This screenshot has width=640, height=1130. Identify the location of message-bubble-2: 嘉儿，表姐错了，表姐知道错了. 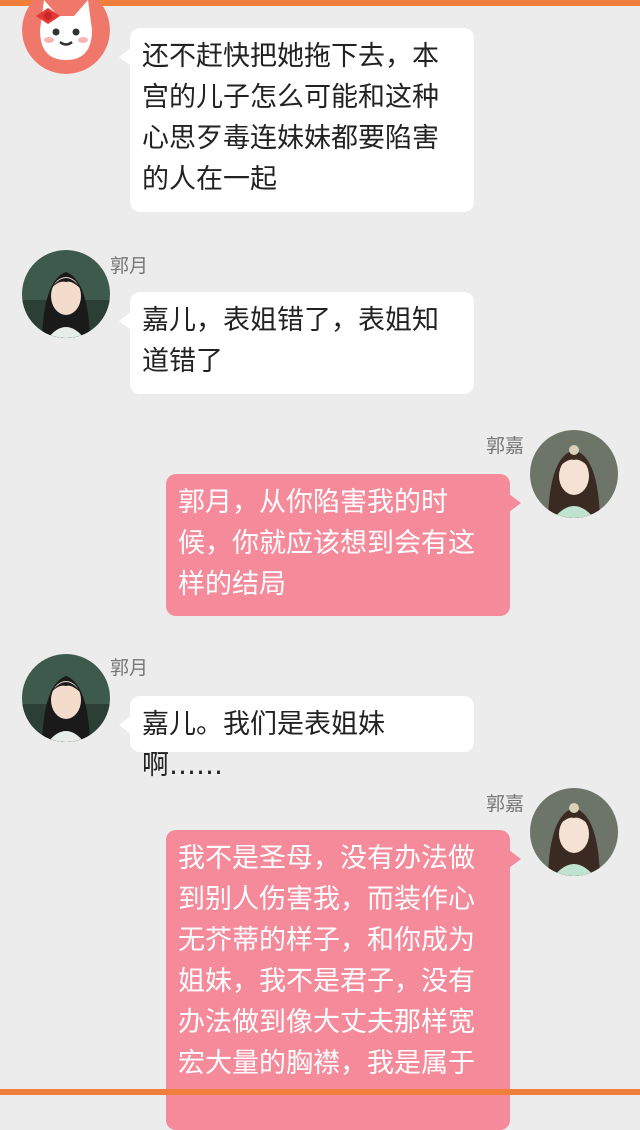
(296, 343).